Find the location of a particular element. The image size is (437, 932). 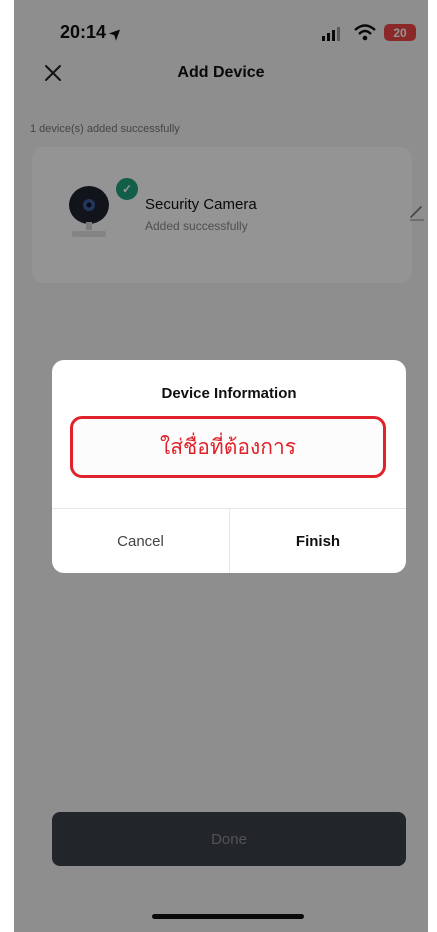

device-name-input-value: ใส่ชื่อที่ต้องการ is located at coordinates (228, 447).